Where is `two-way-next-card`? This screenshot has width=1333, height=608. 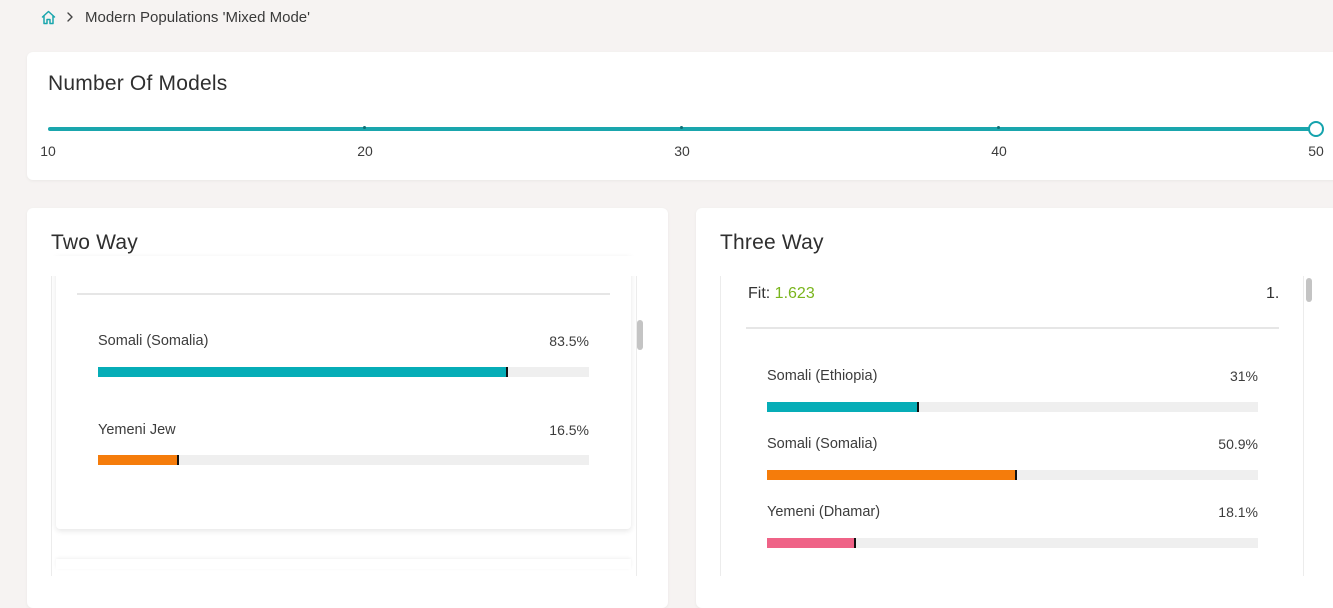 two-way-next-card is located at coordinates (343, 564).